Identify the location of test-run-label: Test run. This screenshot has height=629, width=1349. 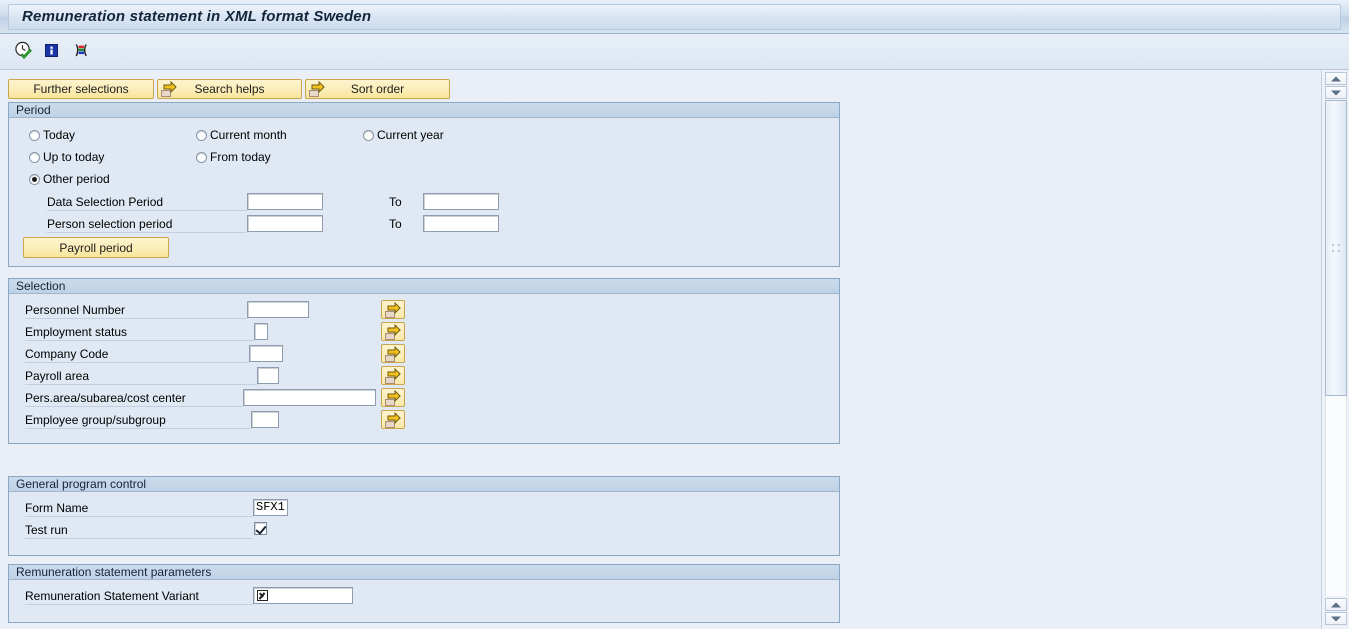
(139, 530).